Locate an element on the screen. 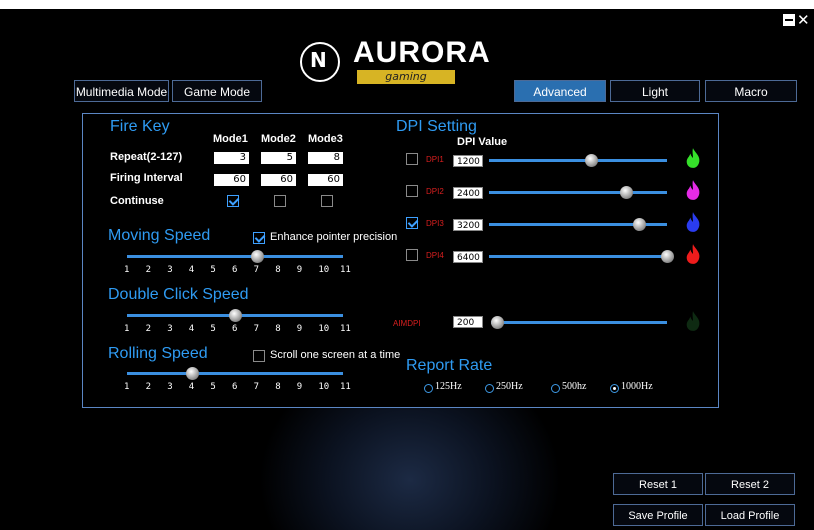 This screenshot has width=814, height=530. scroll-screen-label: Scroll one screen at a time is located at coordinates (335, 355).